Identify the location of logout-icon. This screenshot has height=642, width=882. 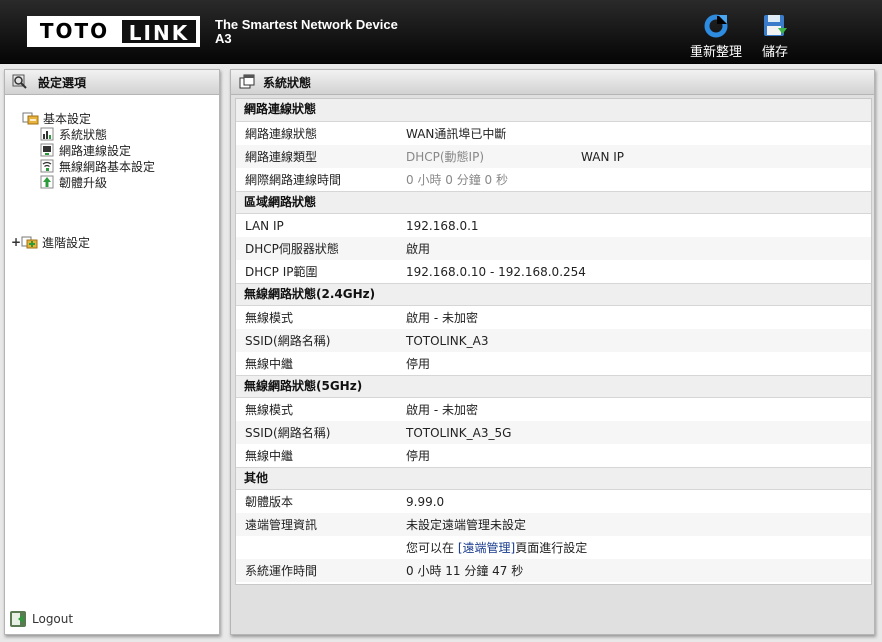
(18, 619).